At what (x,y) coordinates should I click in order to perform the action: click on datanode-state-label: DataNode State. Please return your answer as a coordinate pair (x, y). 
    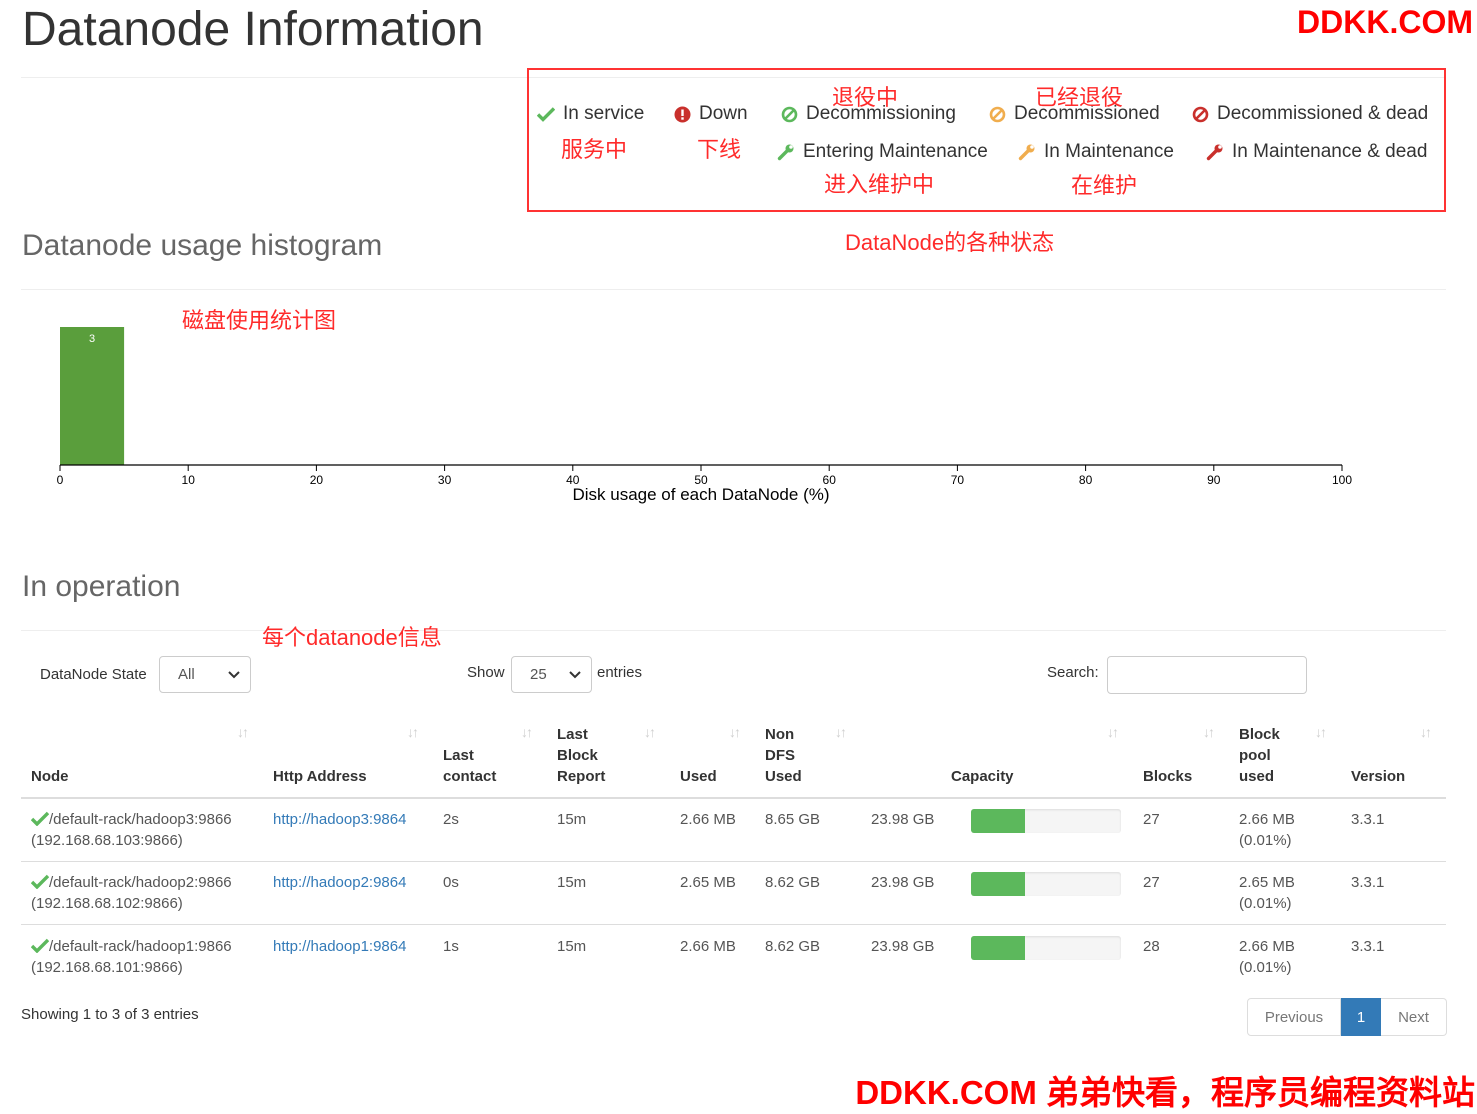
    Looking at the image, I should click on (93, 674).